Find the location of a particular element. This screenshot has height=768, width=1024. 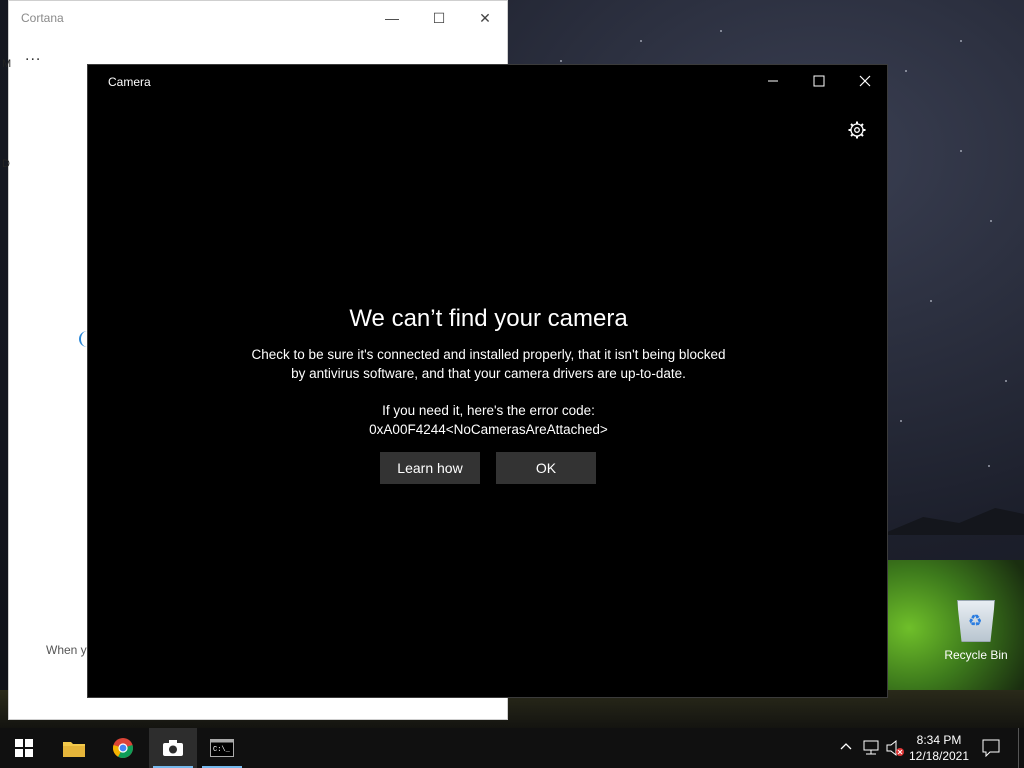

taskbar-file-explorer-button is located at coordinates (74, 748).